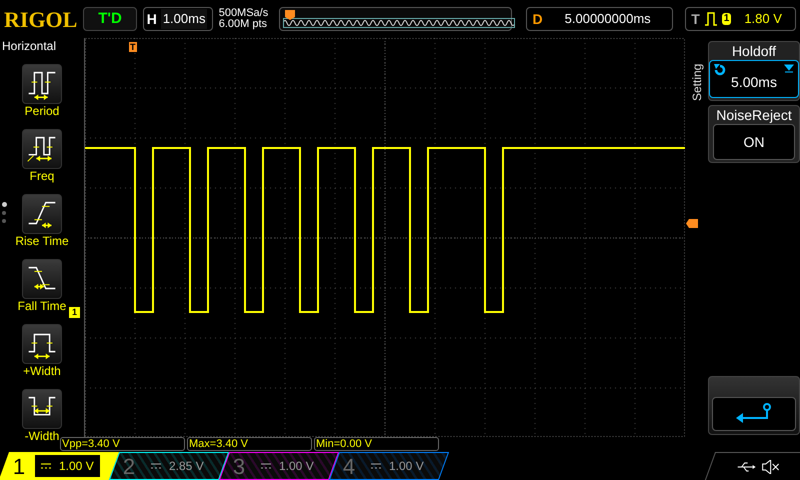  What do you see at coordinates (695, 19) in the screenshot?
I see `trigger-label: T` at bounding box center [695, 19].